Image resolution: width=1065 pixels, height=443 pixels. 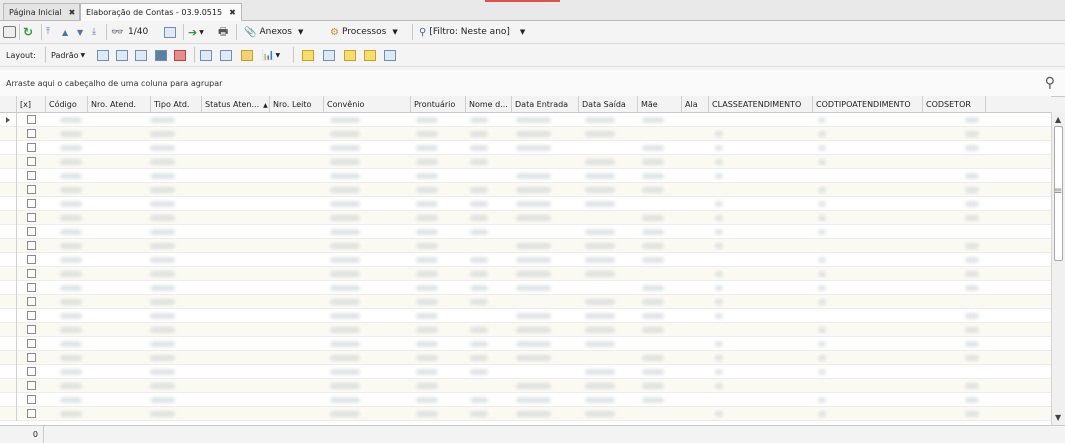 I want to click on column-header-nro-atend: Nro. Atend., so click(x=119, y=104).